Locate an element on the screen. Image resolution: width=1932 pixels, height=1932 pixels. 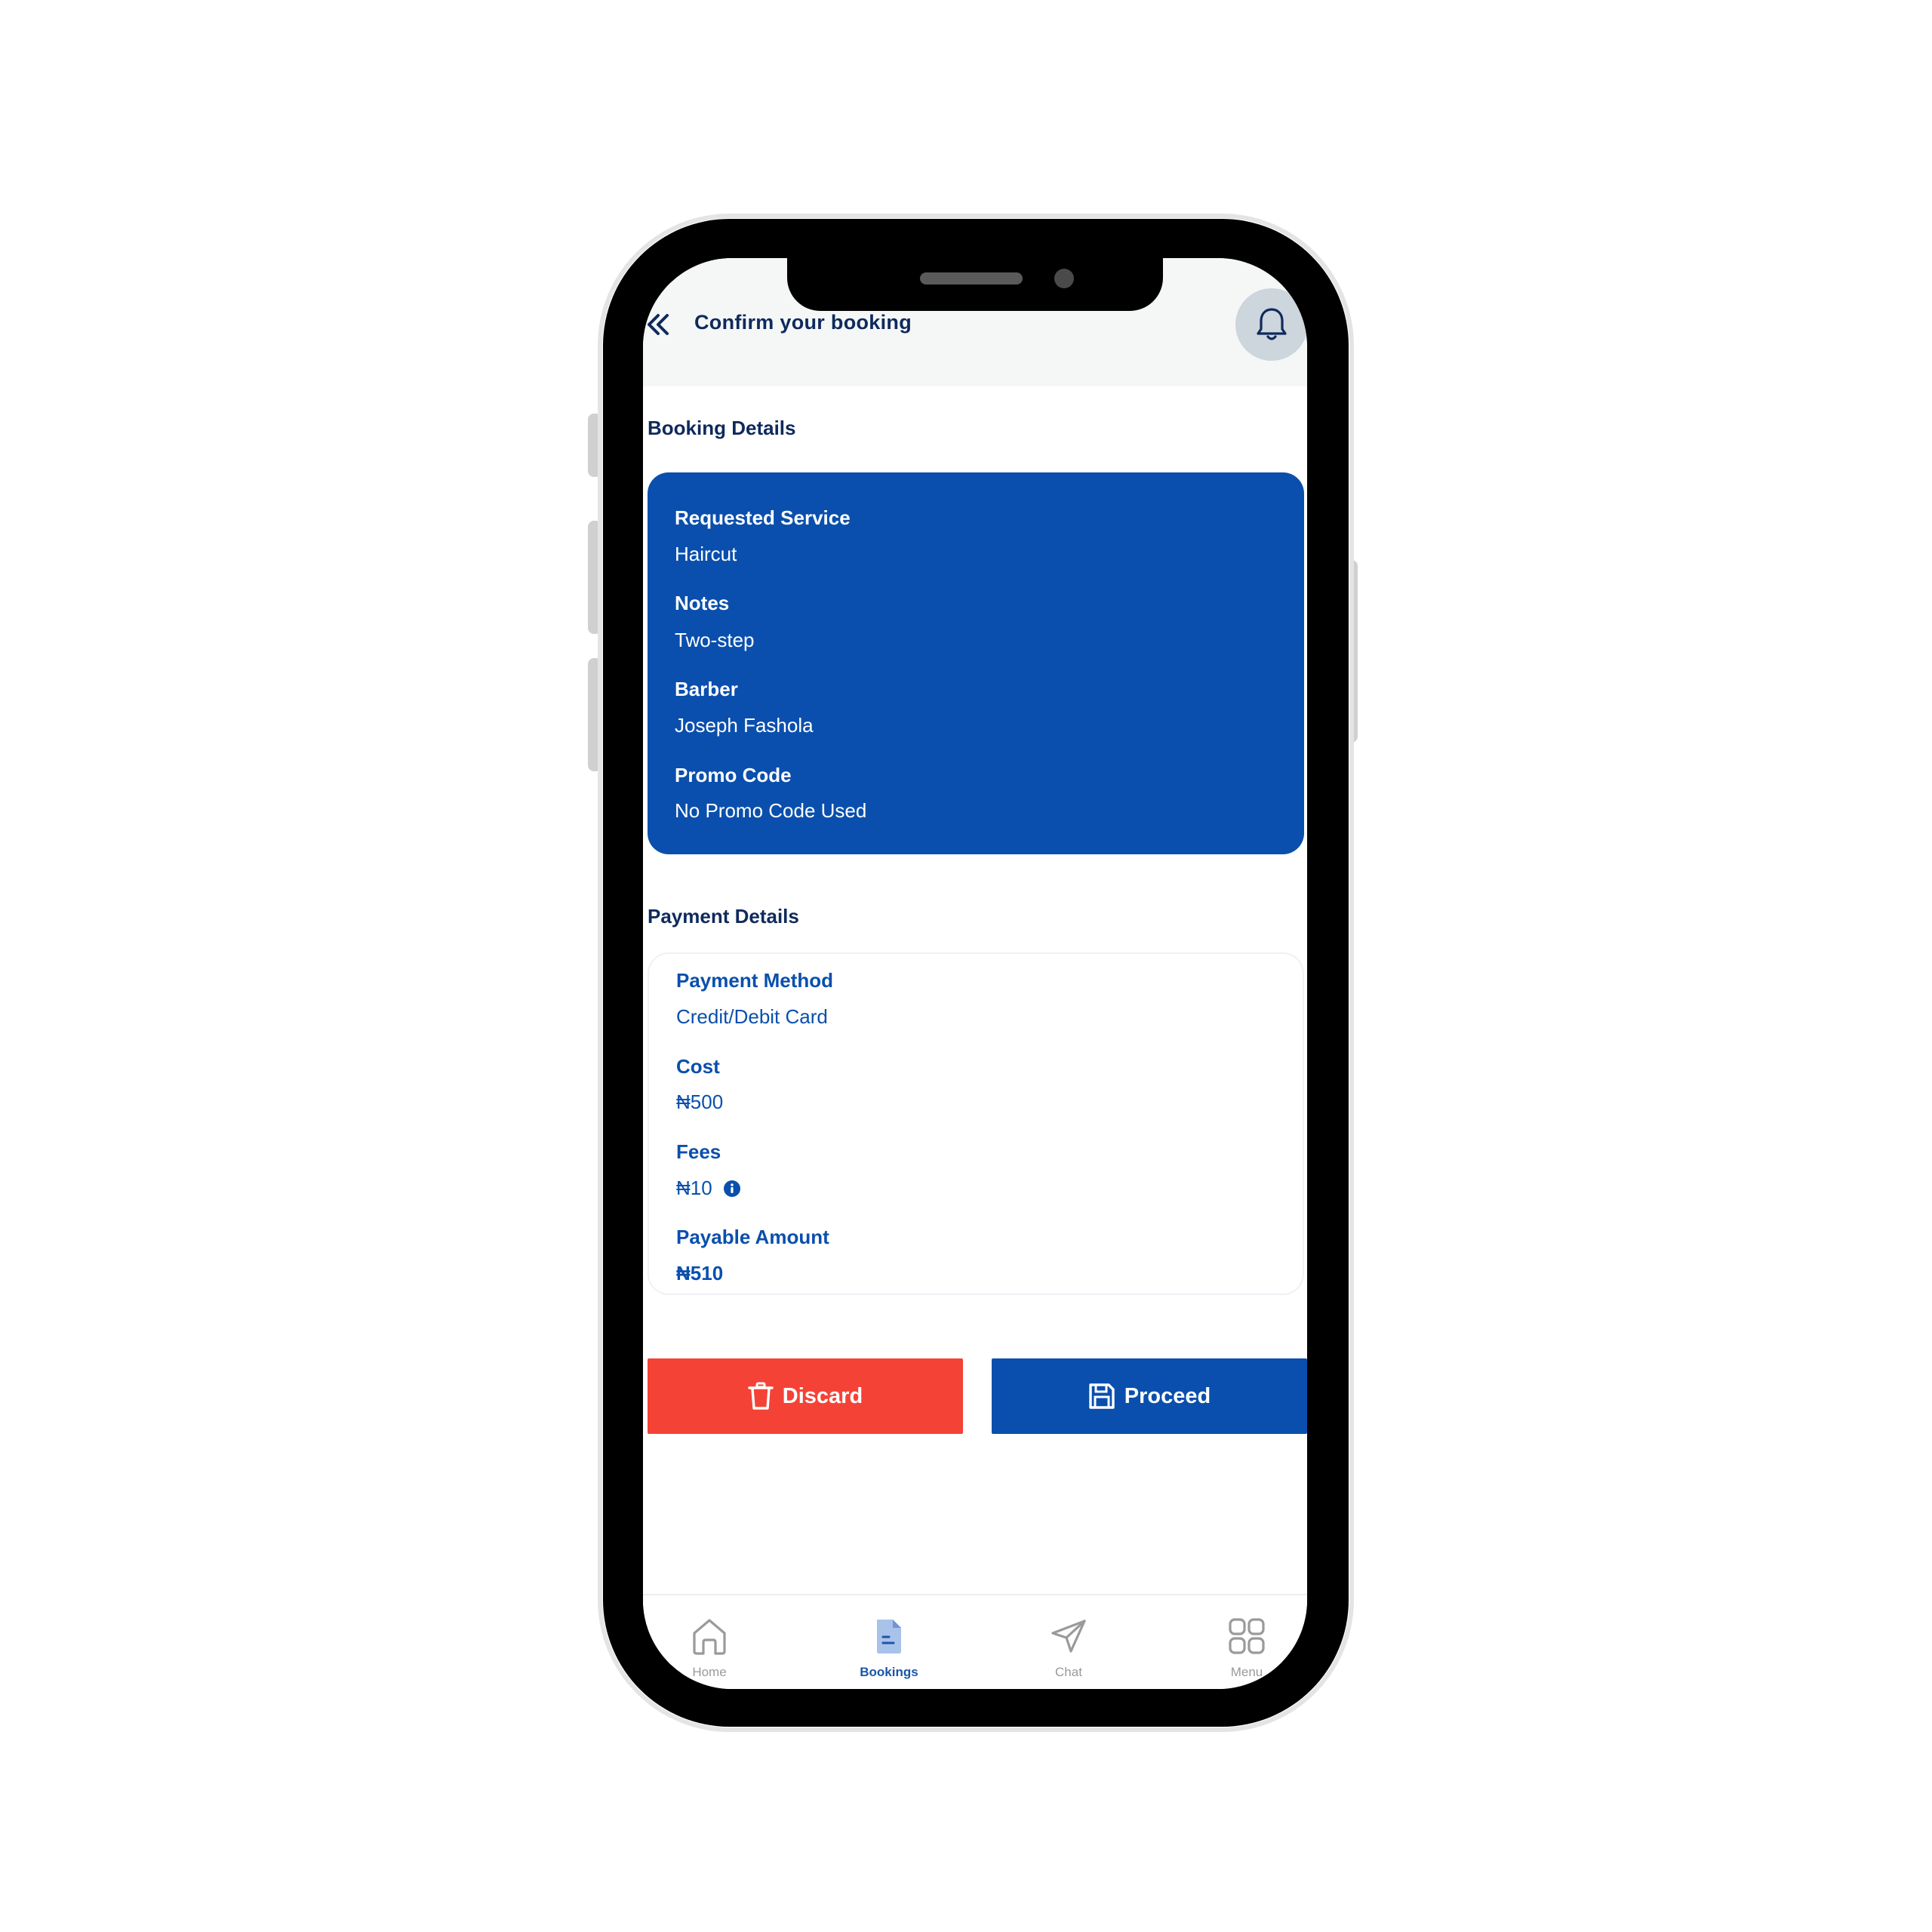
send-icon is located at coordinates (1068, 1636).